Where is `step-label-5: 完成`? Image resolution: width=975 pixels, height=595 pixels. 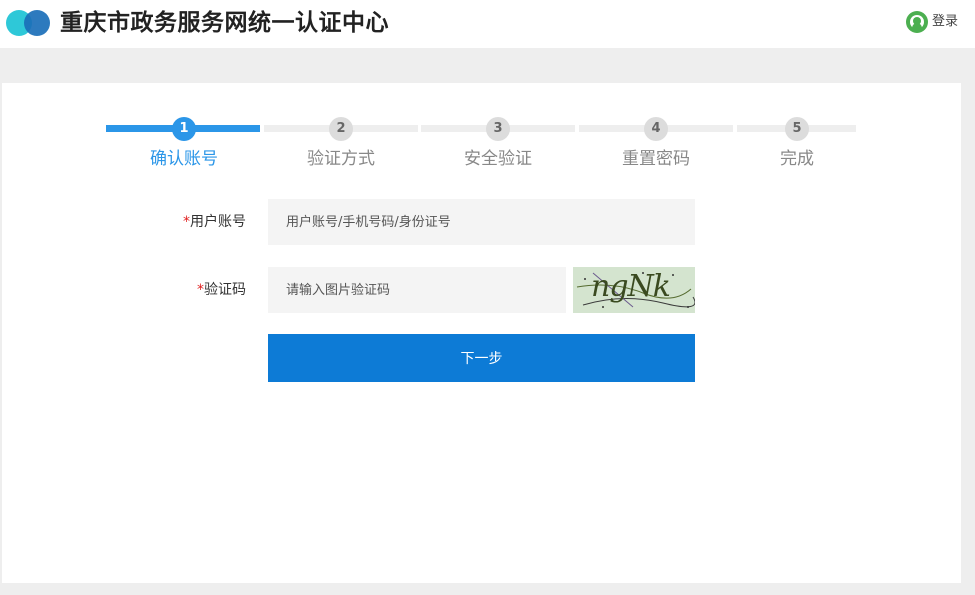 step-label-5: 完成 is located at coordinates (797, 159).